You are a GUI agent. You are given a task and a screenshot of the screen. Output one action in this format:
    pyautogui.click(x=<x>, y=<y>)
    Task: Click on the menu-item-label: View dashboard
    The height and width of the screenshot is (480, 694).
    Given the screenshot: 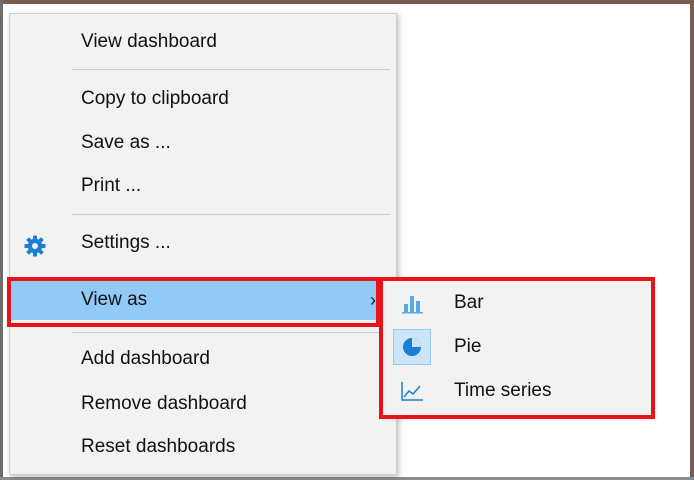 What is the action you would take?
    pyautogui.click(x=149, y=41)
    